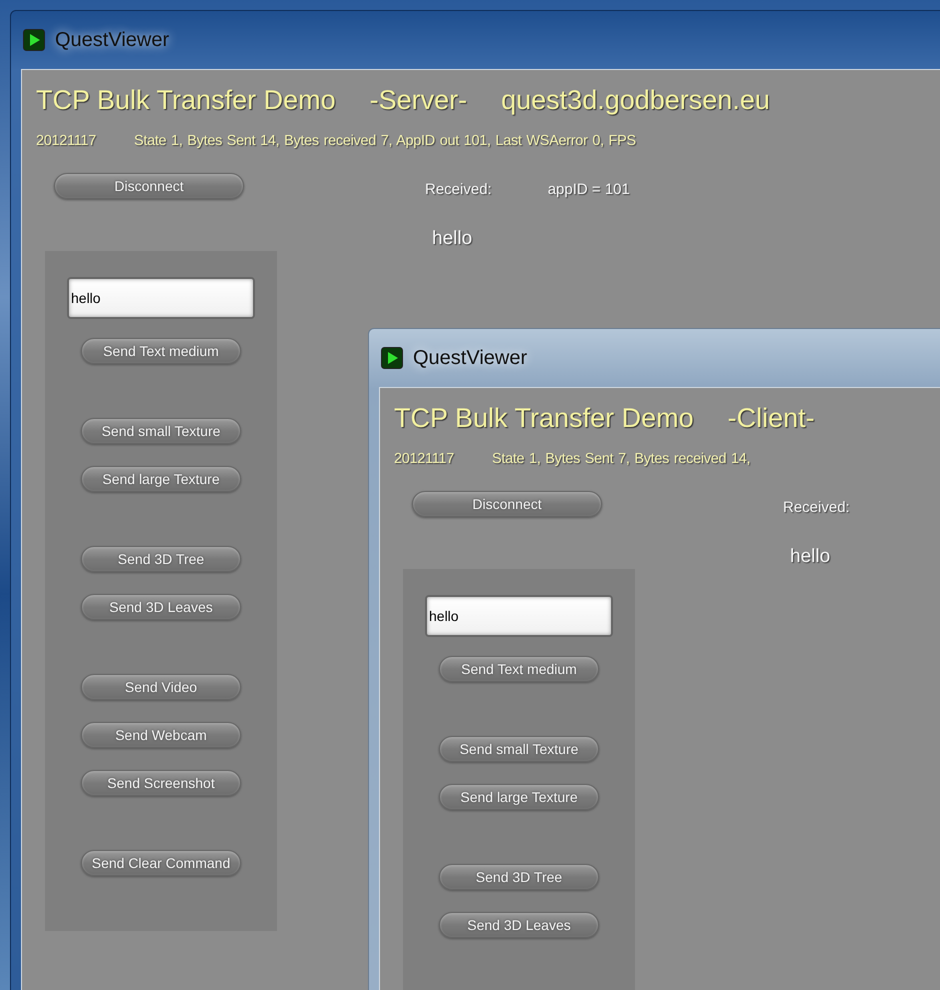 The height and width of the screenshot is (990, 940). Describe the element at coordinates (161, 863) in the screenshot. I see `send-button: Send Clear Command` at that location.